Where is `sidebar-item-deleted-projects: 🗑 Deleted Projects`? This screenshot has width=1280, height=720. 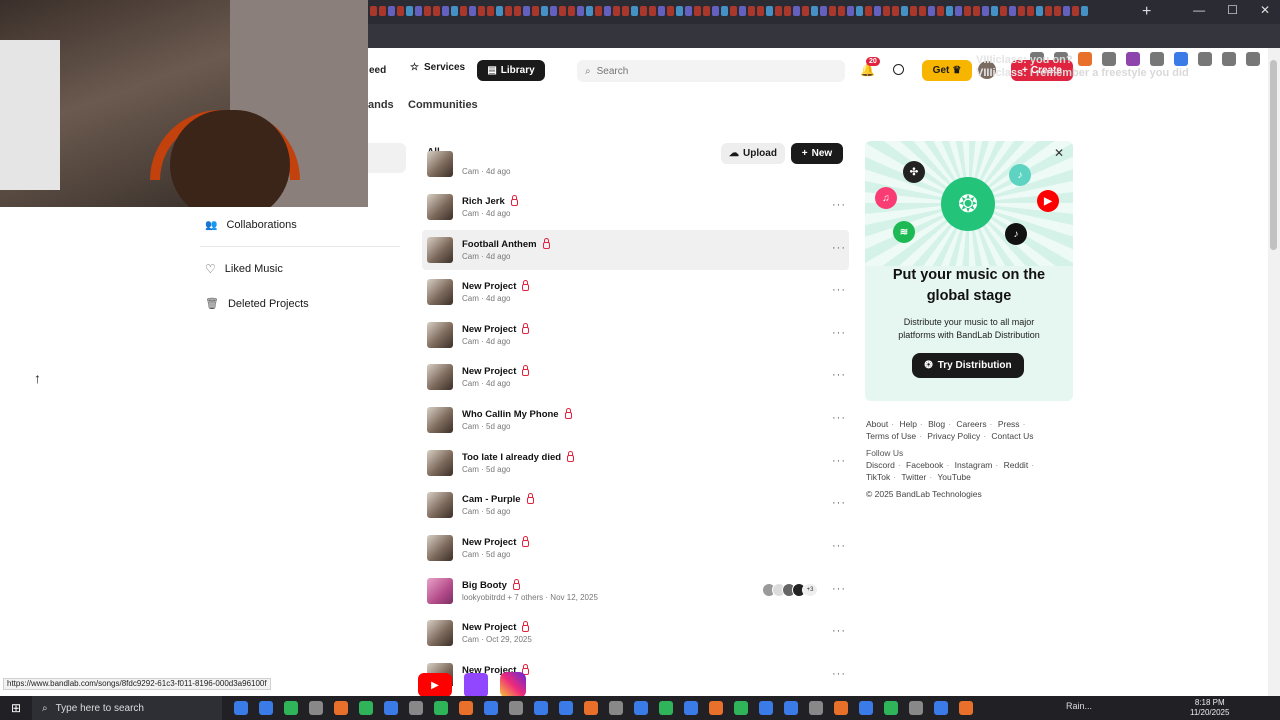 sidebar-item-deleted-projects: 🗑 Deleted Projects is located at coordinates (257, 304).